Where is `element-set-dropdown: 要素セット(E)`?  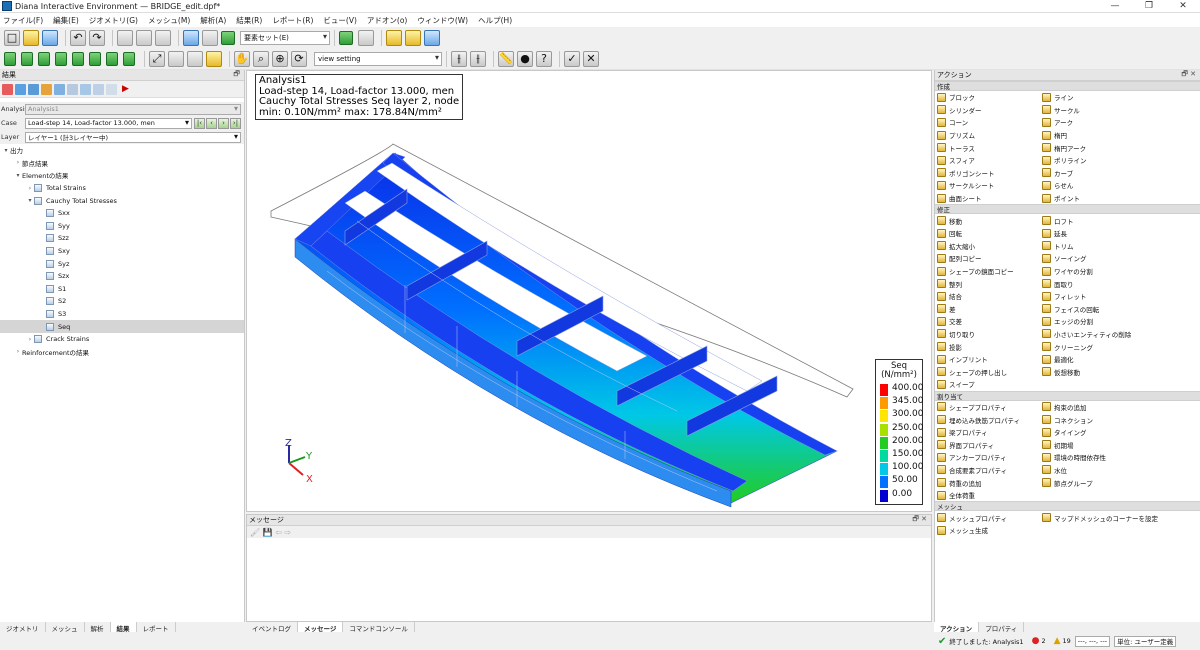 element-set-dropdown: 要素セット(E) is located at coordinates (285, 37).